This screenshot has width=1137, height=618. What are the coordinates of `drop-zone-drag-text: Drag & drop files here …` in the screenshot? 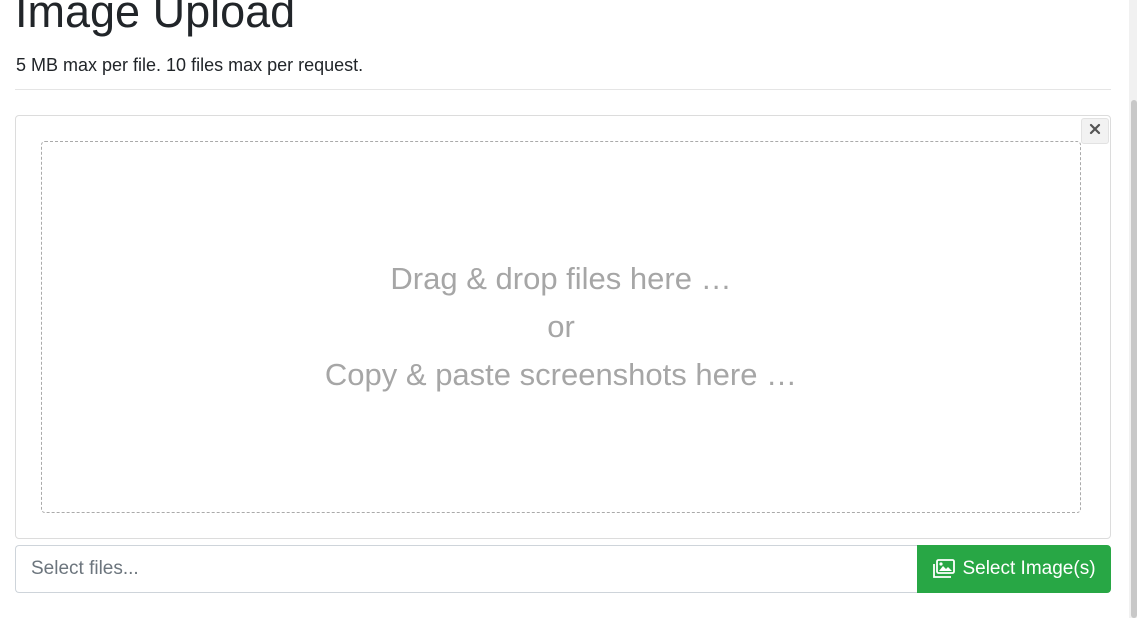 It's located at (561, 278).